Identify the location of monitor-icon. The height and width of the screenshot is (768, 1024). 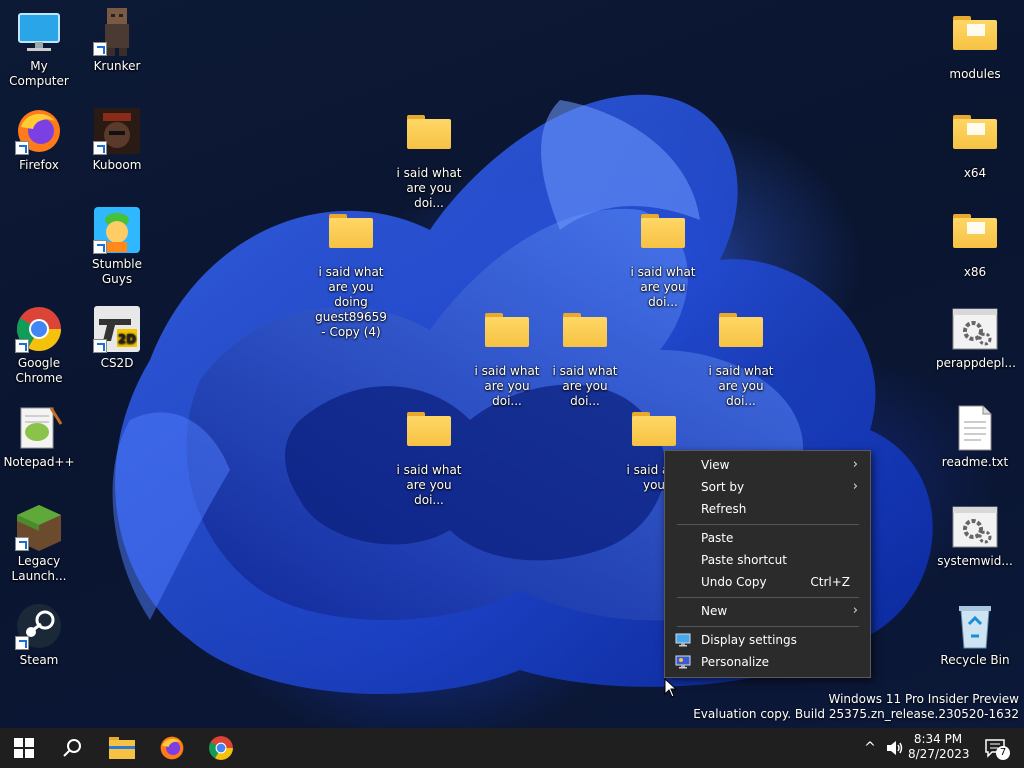
(39, 32).